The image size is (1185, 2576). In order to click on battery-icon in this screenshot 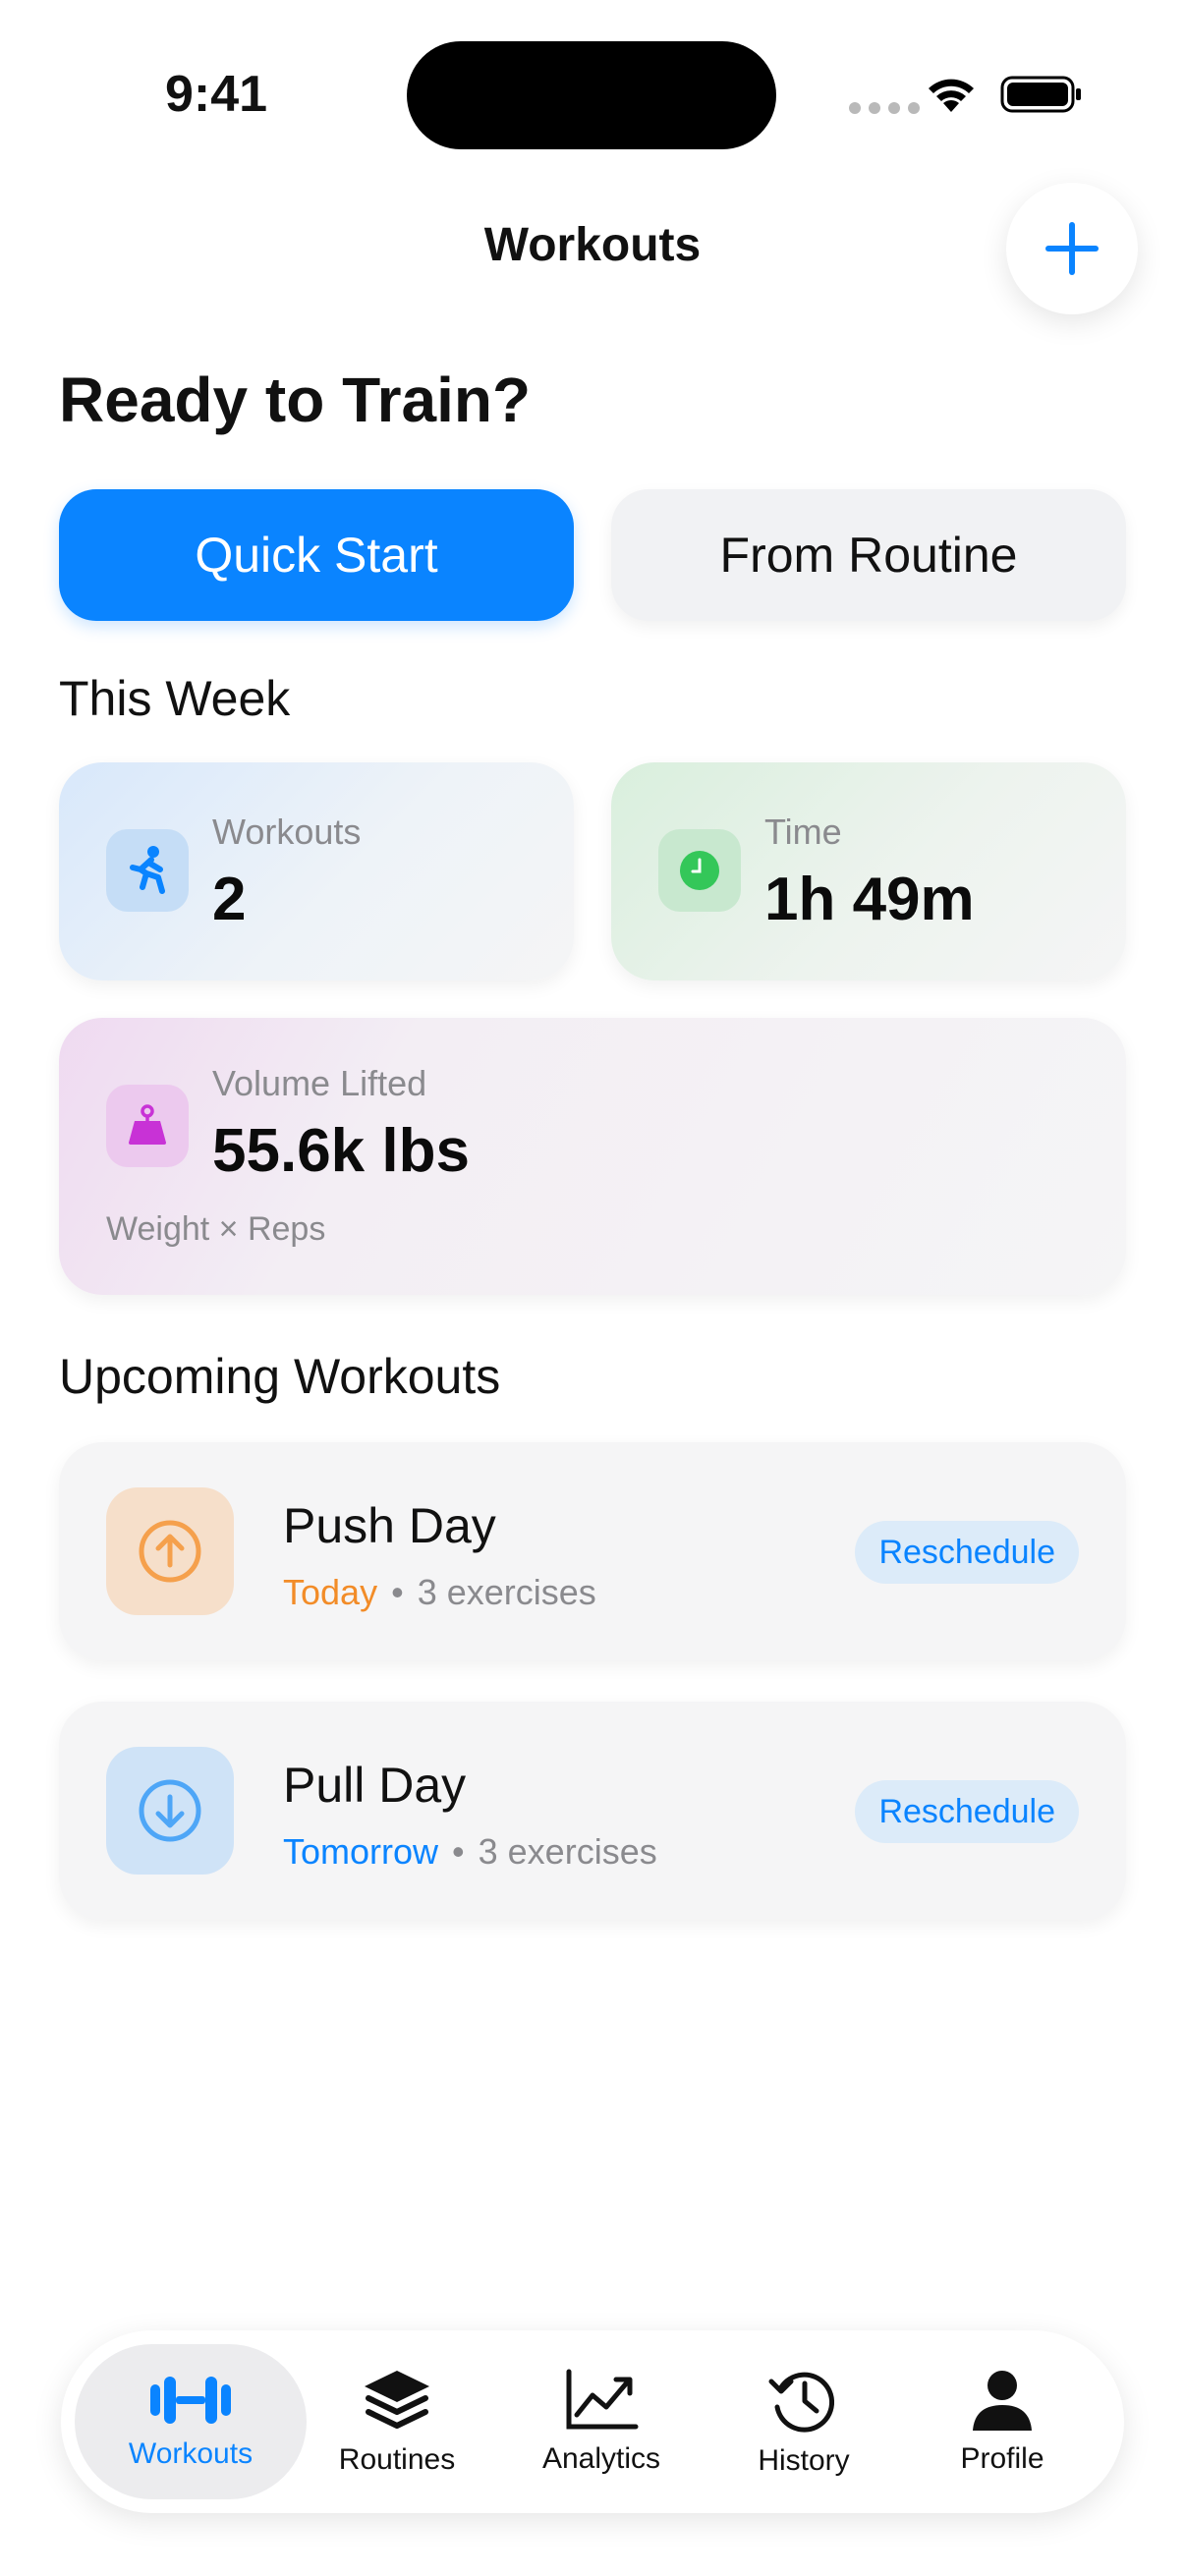, I will do `click(1041, 97)`.